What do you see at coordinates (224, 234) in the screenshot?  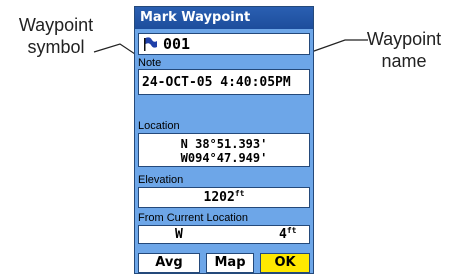 I see `from-current-location-field: W 4ft` at bounding box center [224, 234].